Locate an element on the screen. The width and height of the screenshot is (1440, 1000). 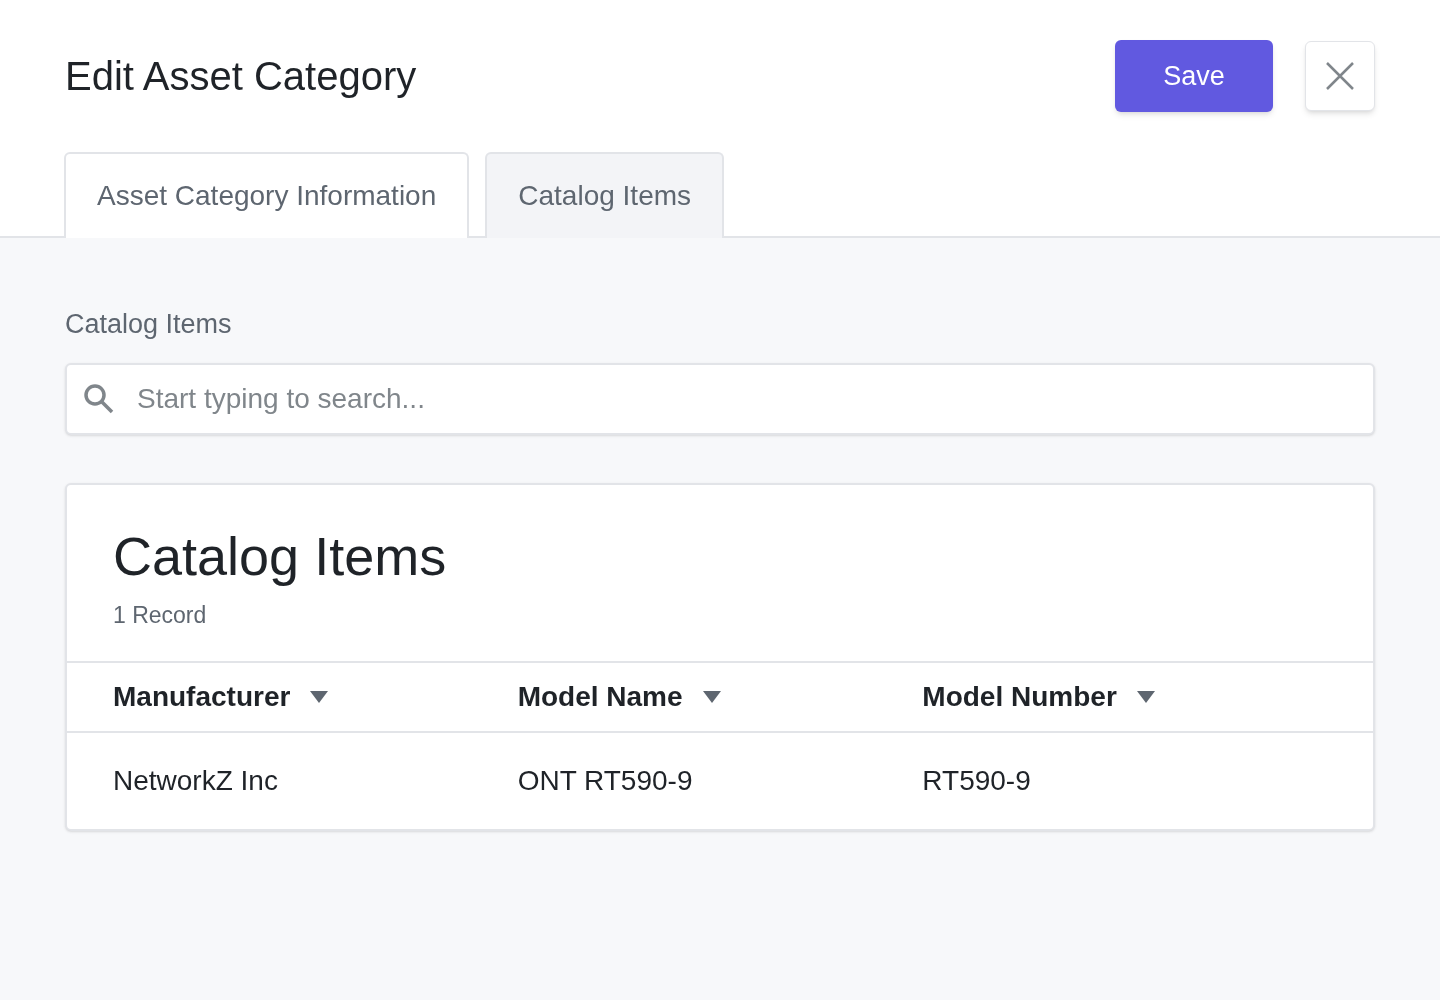
tab: Asset Category Information is located at coordinates (267, 195).